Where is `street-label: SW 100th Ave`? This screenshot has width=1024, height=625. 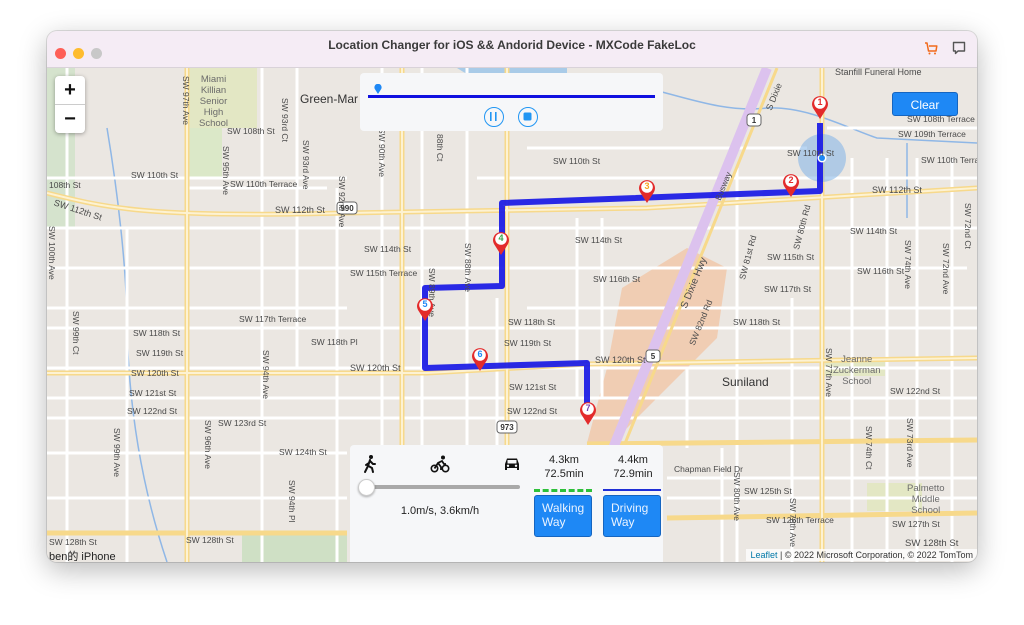 street-label: SW 100th Ave is located at coordinates (52, 253).